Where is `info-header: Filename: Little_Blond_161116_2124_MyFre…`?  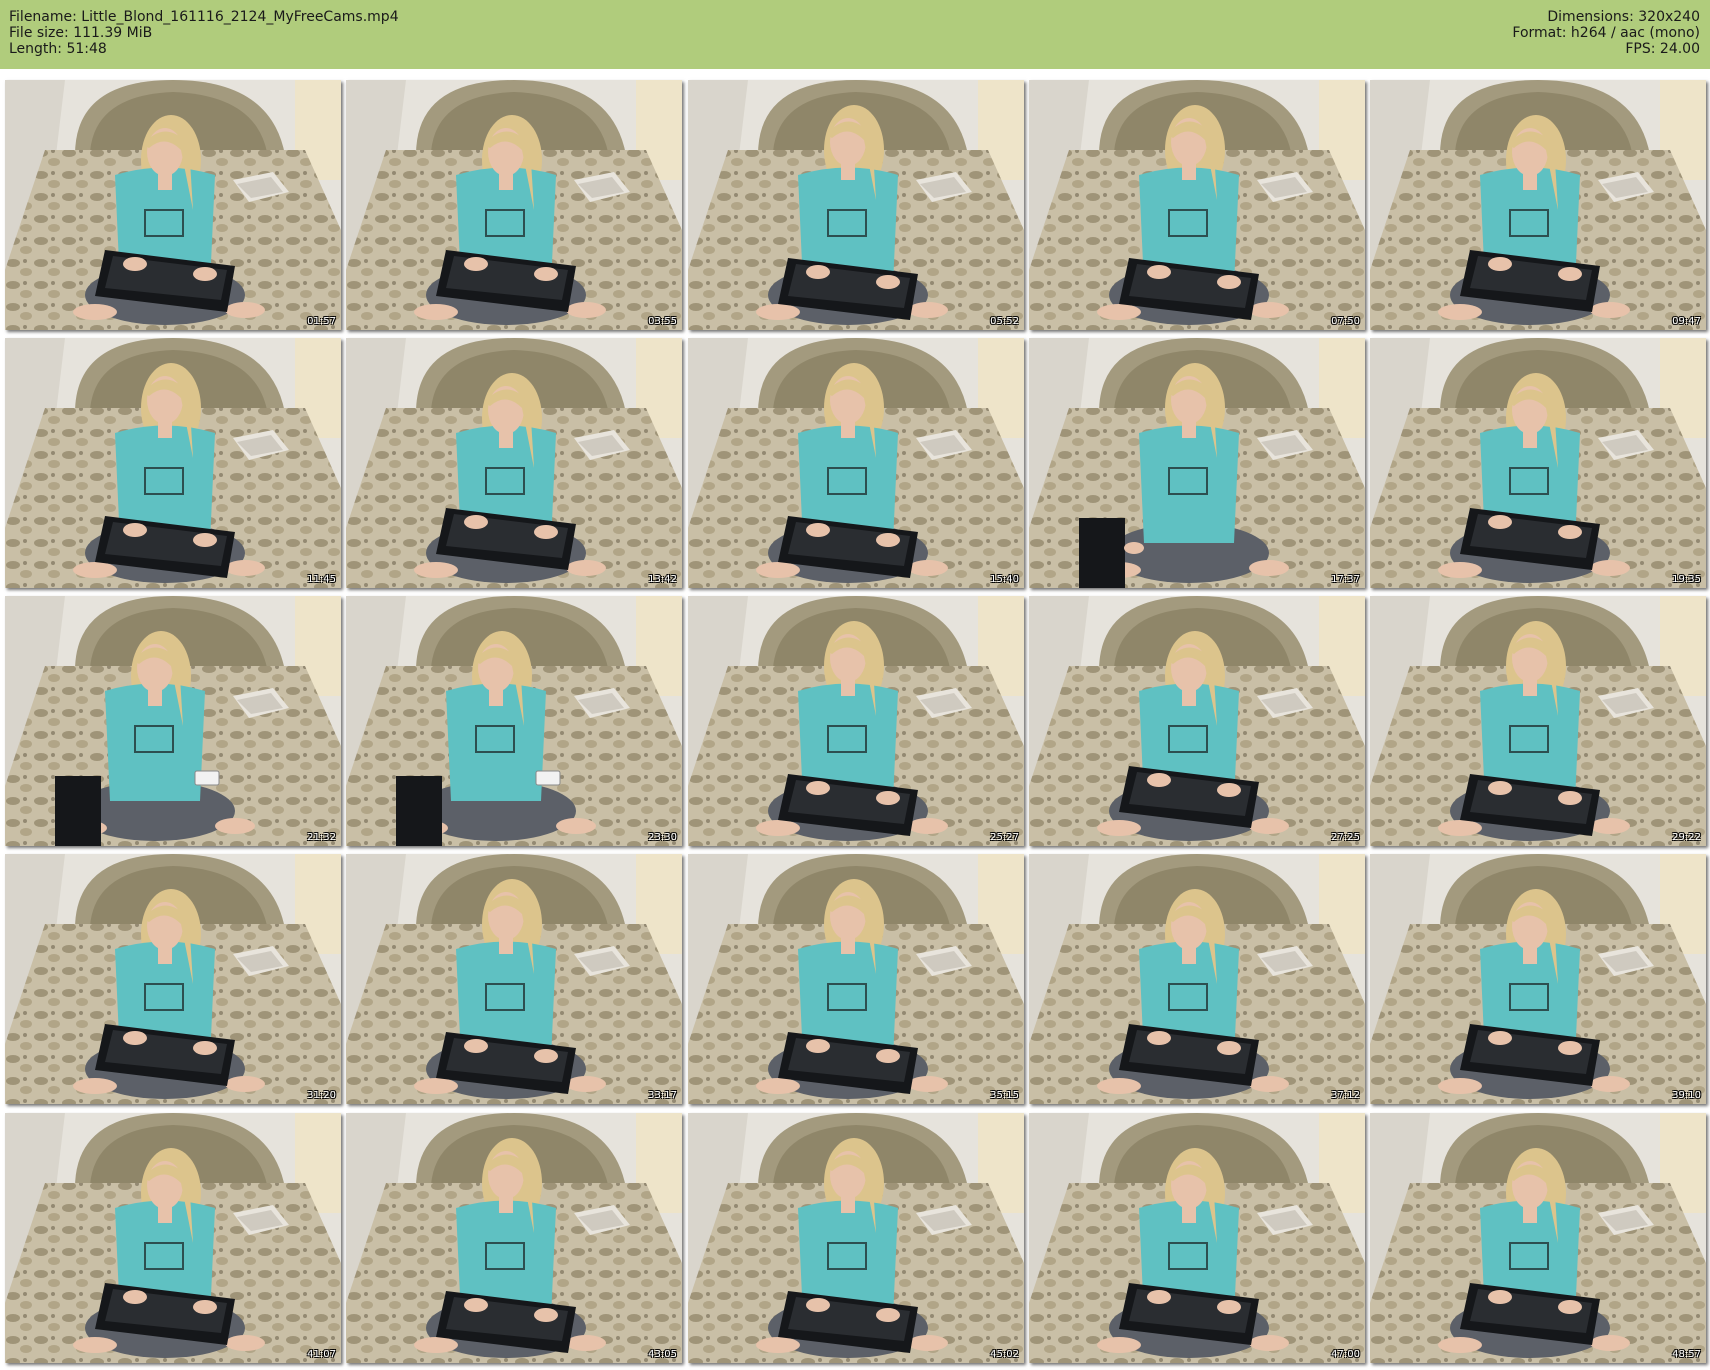 info-header: Filename: Little_Blond_161116_2124_MyFre… is located at coordinates (855, 34).